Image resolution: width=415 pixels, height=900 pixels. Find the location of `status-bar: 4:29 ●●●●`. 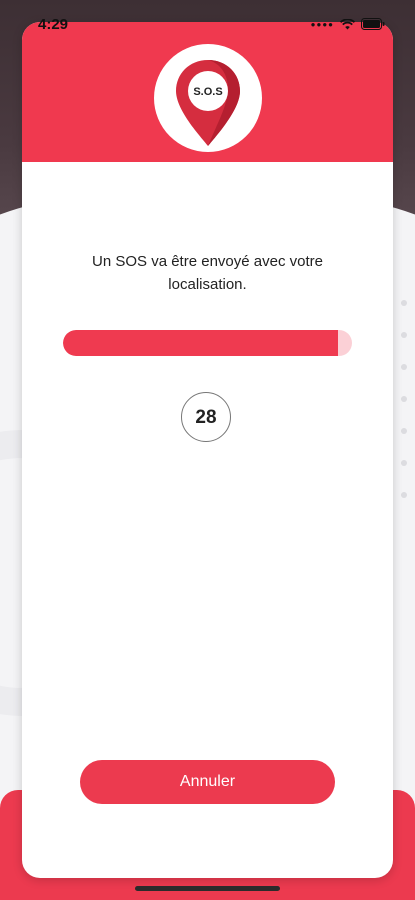

status-bar: 4:29 ●●●● is located at coordinates (207, 17).